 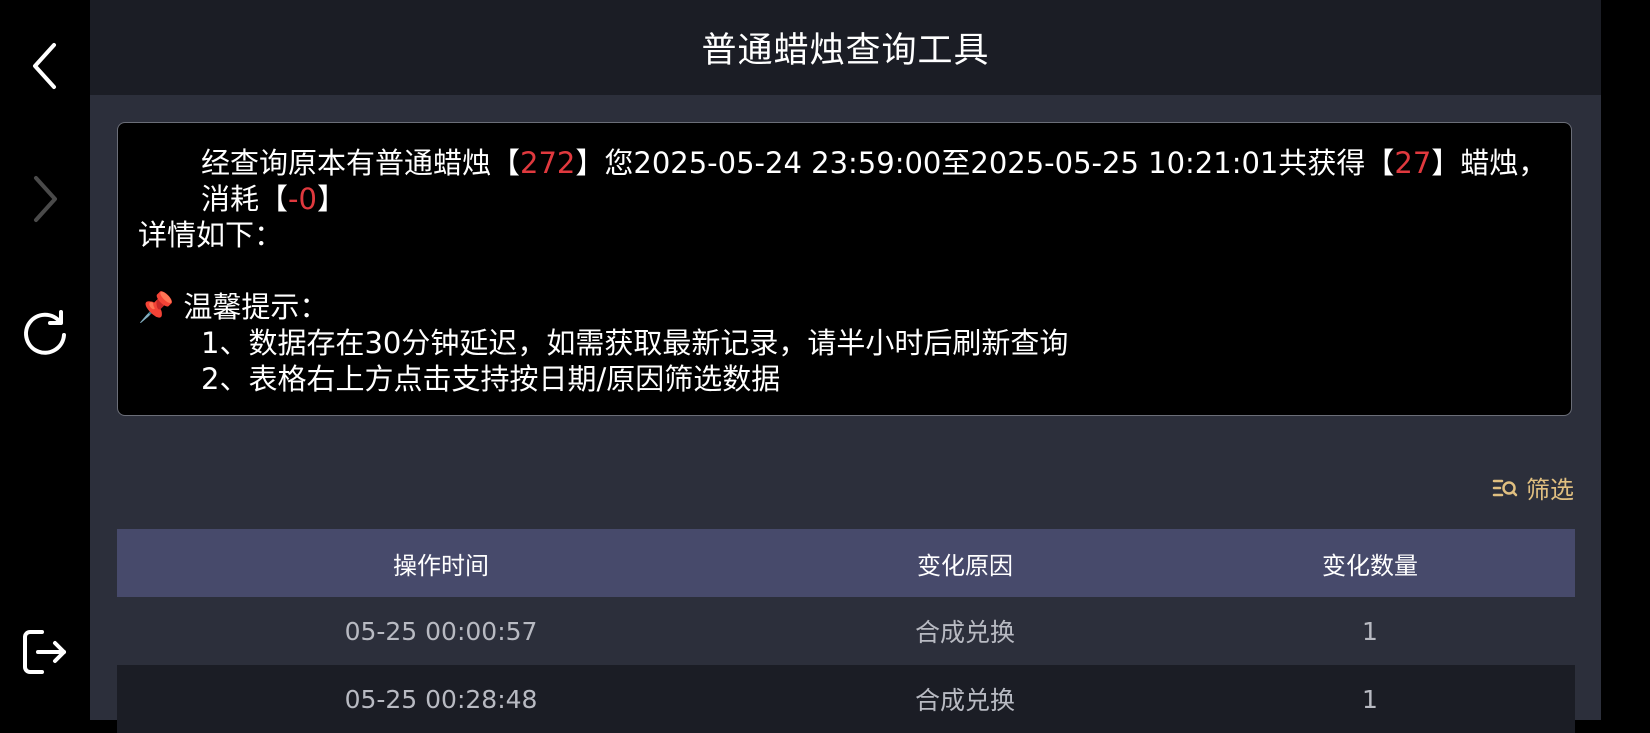 What do you see at coordinates (635, 343) in the screenshot?
I see `tip-item-1: 1、数据存在30分钟延迟，如需获取最新记录，请半小时后刷新查询` at bounding box center [635, 343].